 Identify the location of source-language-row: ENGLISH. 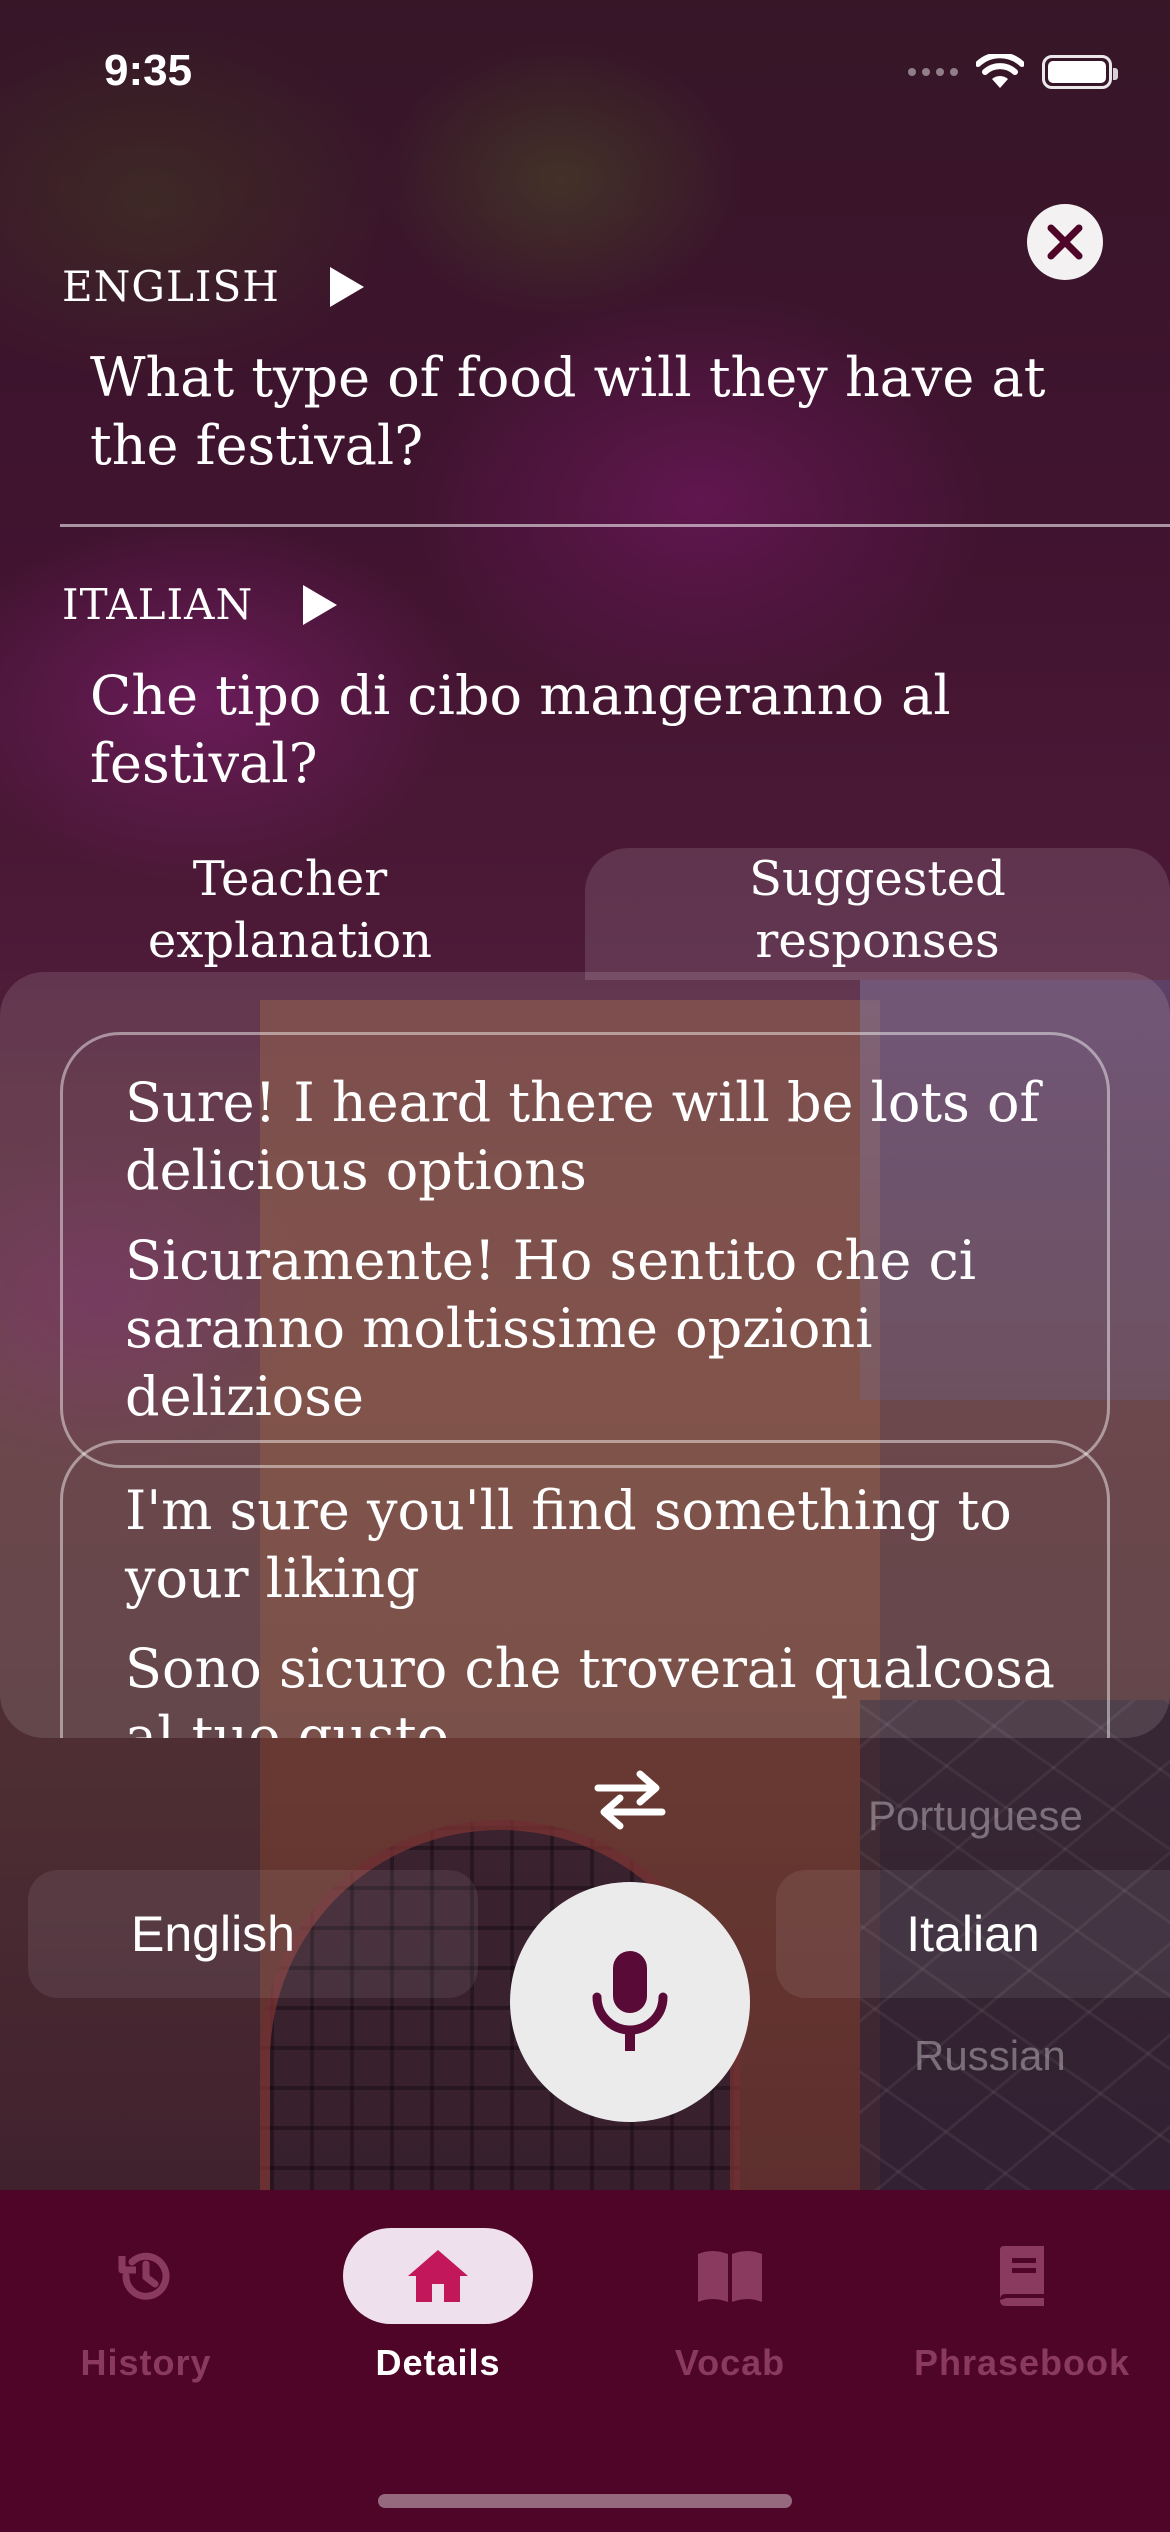
(213, 286).